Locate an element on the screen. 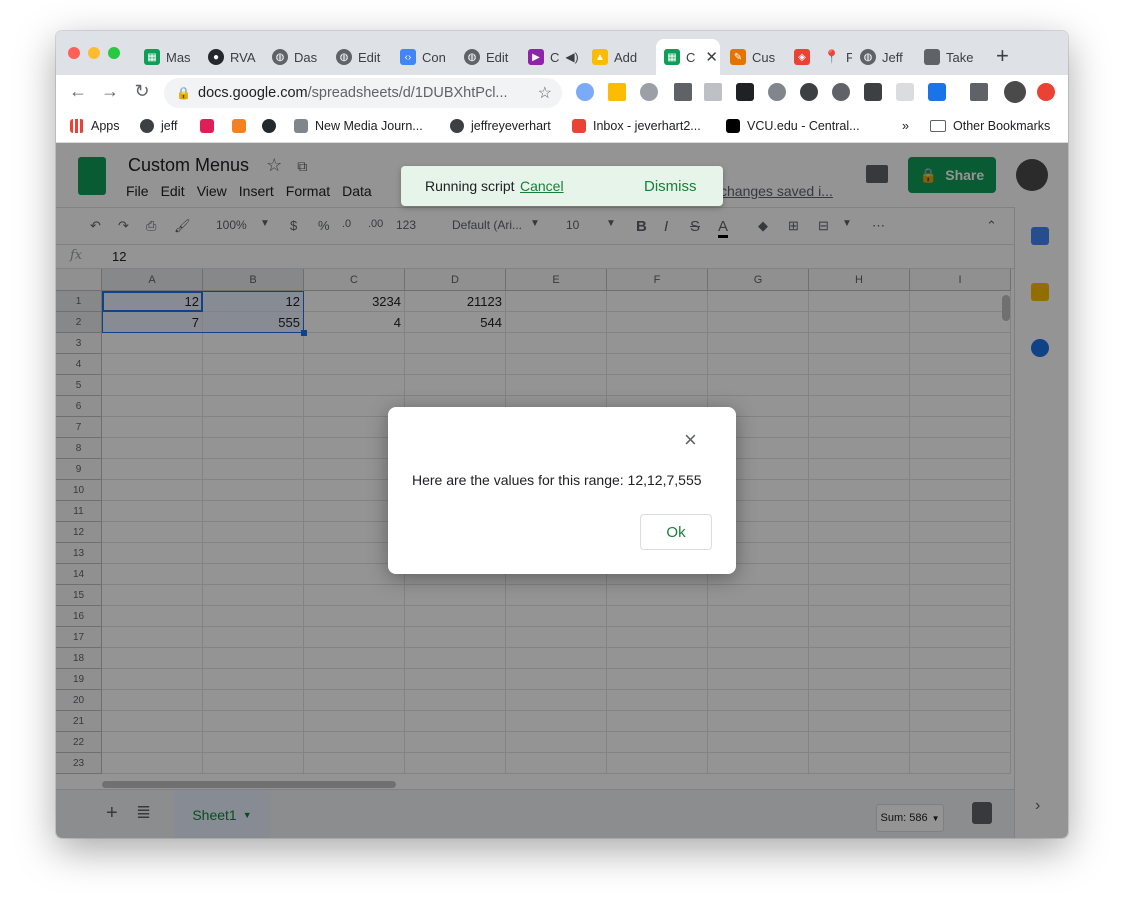 This screenshot has height=918, width=1124. browser-tab: ▦ Mas is located at coordinates (168, 57).